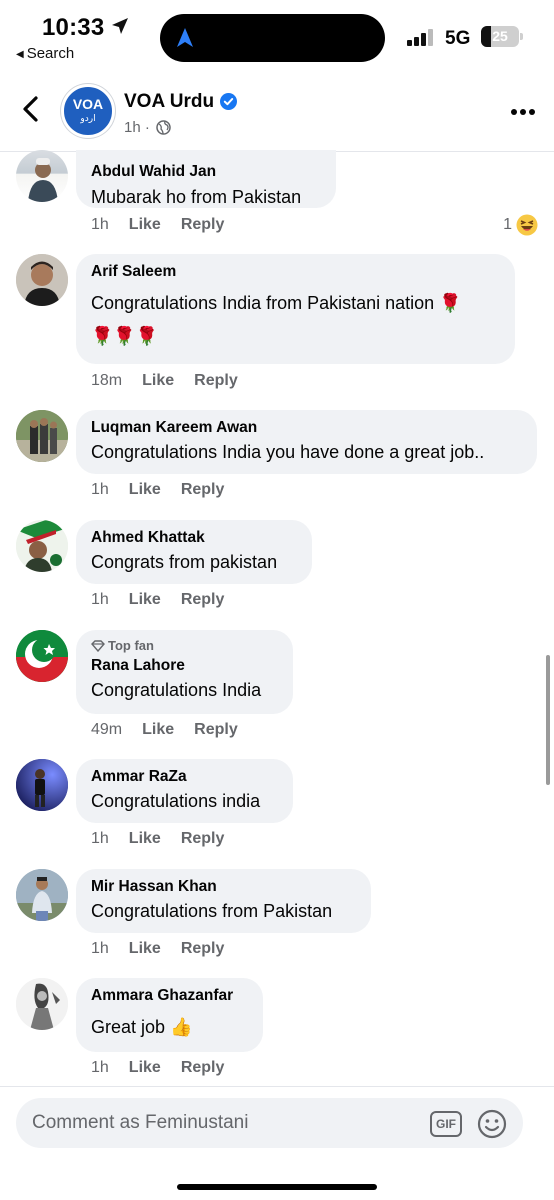 This screenshot has width=554, height=1200. What do you see at coordinates (176, 801) in the screenshot?
I see `comment-text: Congratulations india` at bounding box center [176, 801].